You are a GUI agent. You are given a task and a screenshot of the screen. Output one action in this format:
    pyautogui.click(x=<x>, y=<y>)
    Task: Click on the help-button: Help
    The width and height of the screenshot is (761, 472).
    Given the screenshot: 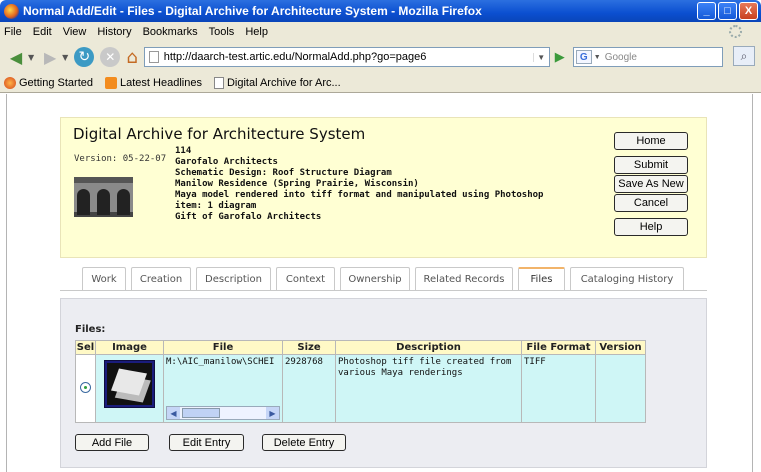 What is the action you would take?
    pyautogui.click(x=651, y=227)
    